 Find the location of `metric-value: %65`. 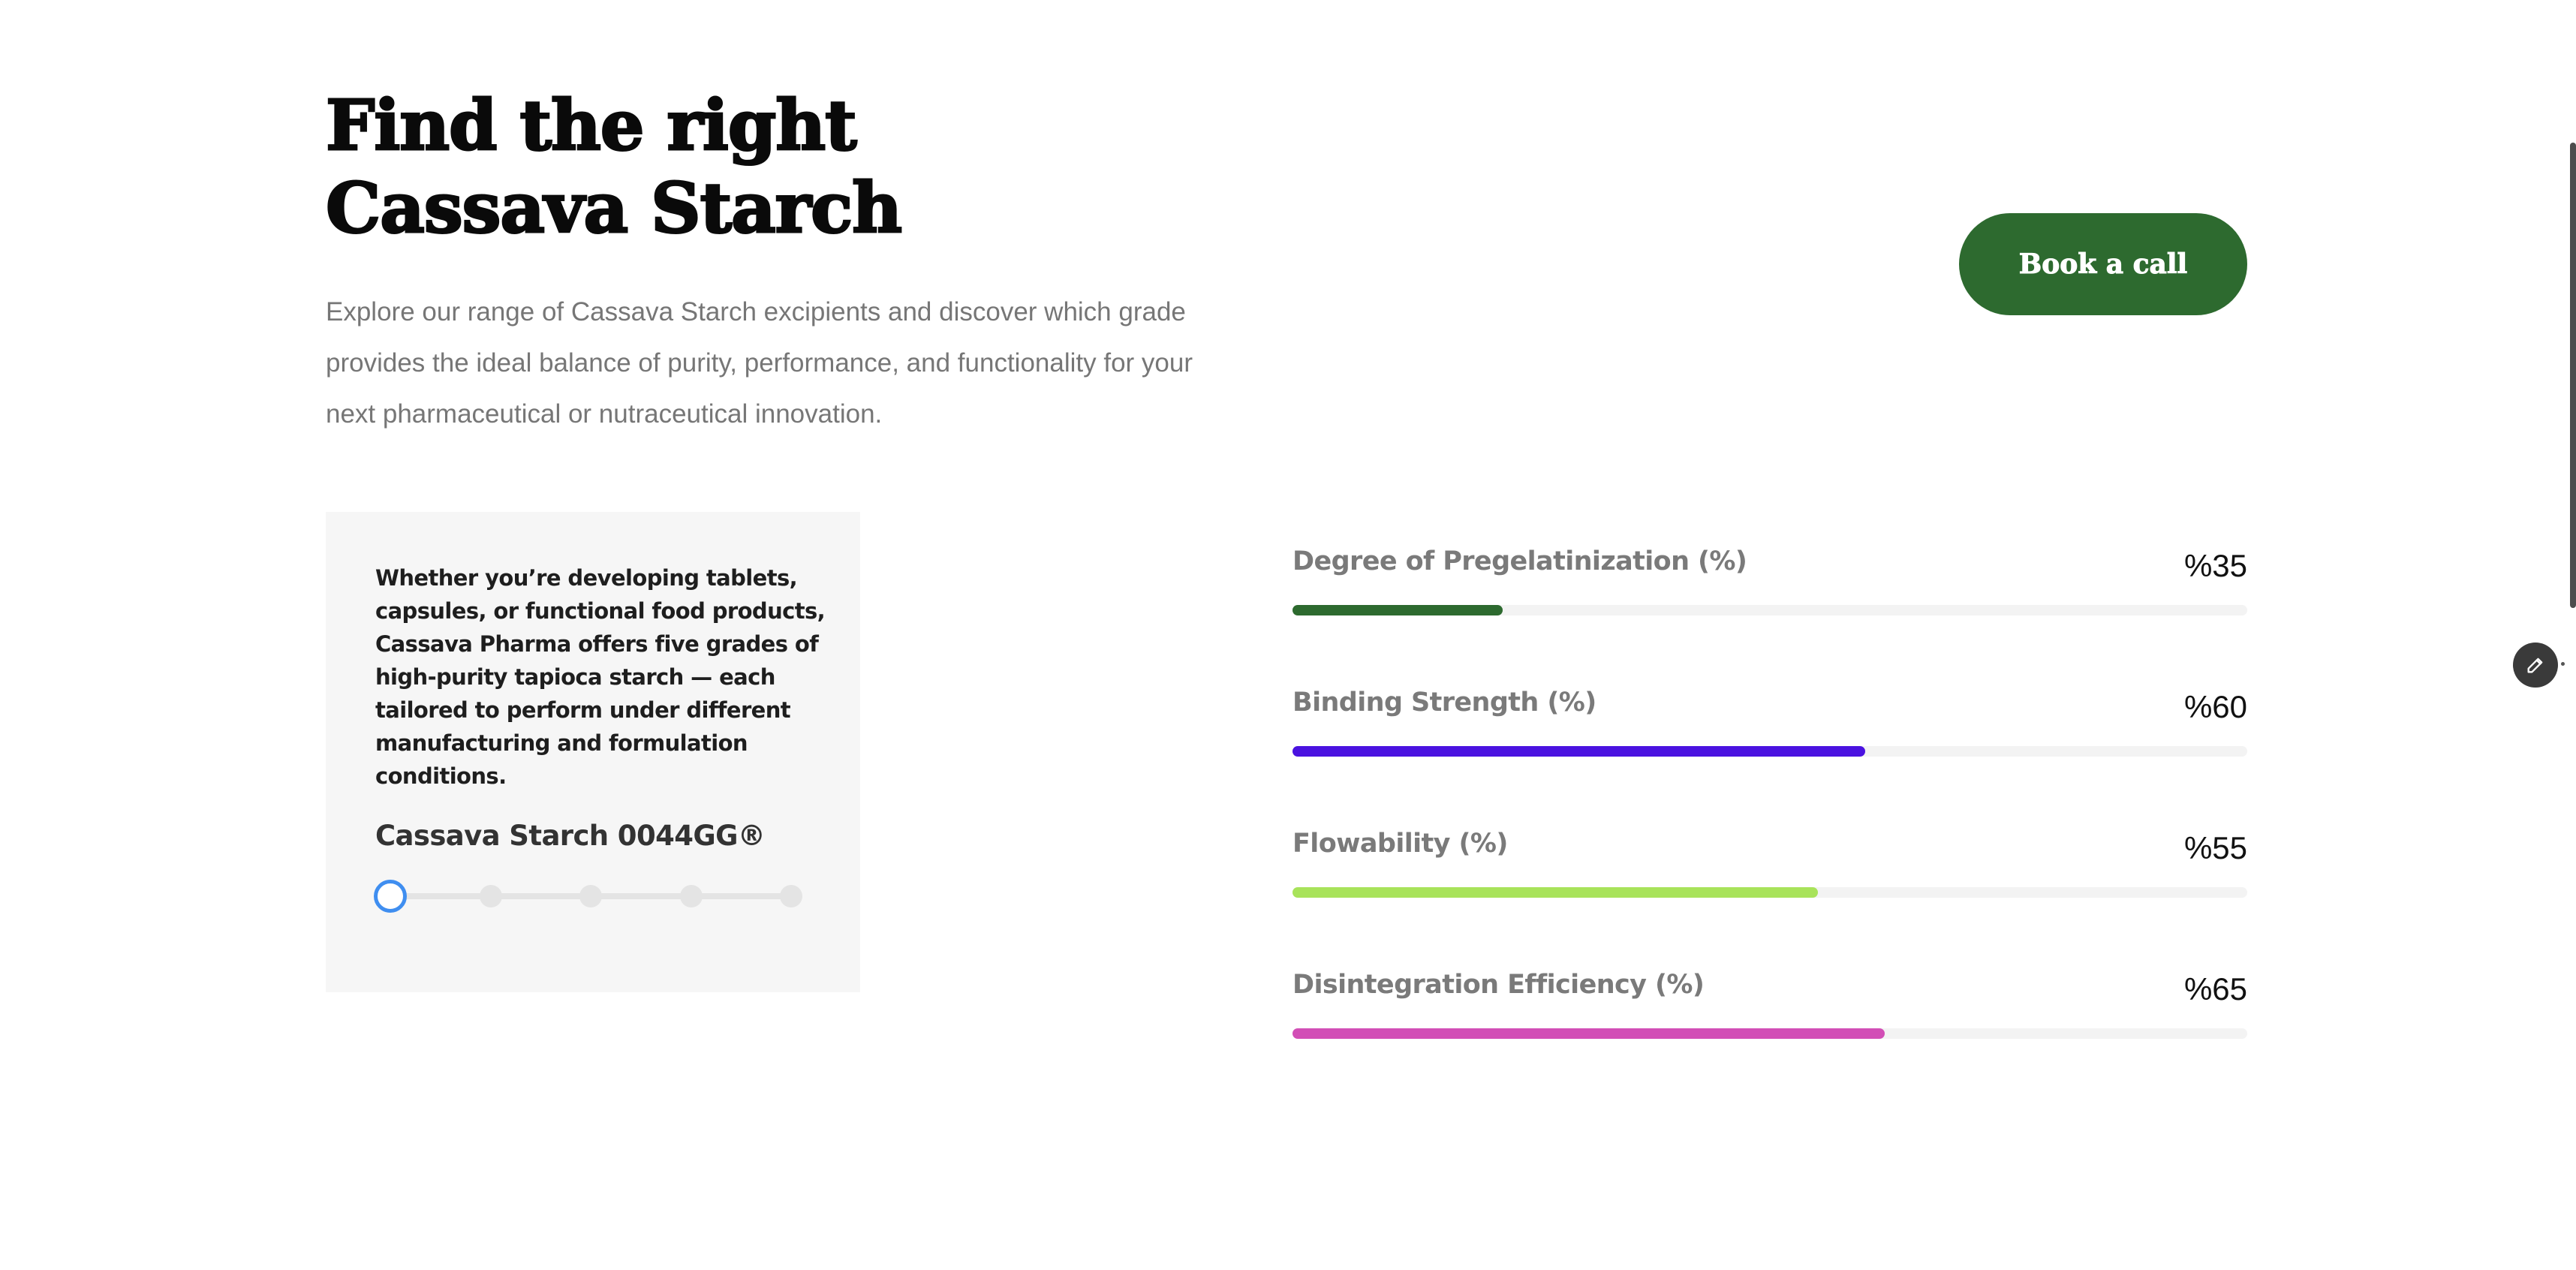

metric-value: %65 is located at coordinates (2215, 989).